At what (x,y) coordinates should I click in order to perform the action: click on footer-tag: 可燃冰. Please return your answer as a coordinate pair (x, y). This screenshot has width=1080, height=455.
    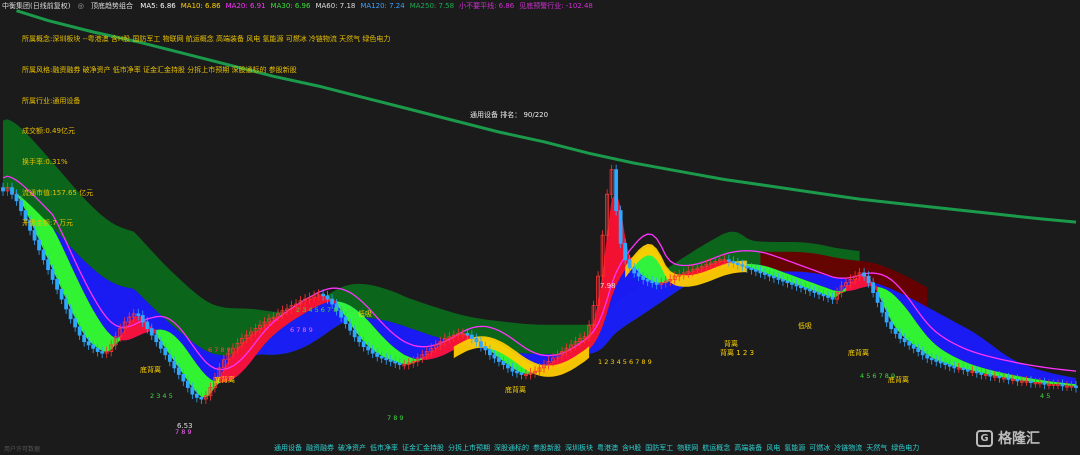
    Looking at the image, I should click on (819, 448).